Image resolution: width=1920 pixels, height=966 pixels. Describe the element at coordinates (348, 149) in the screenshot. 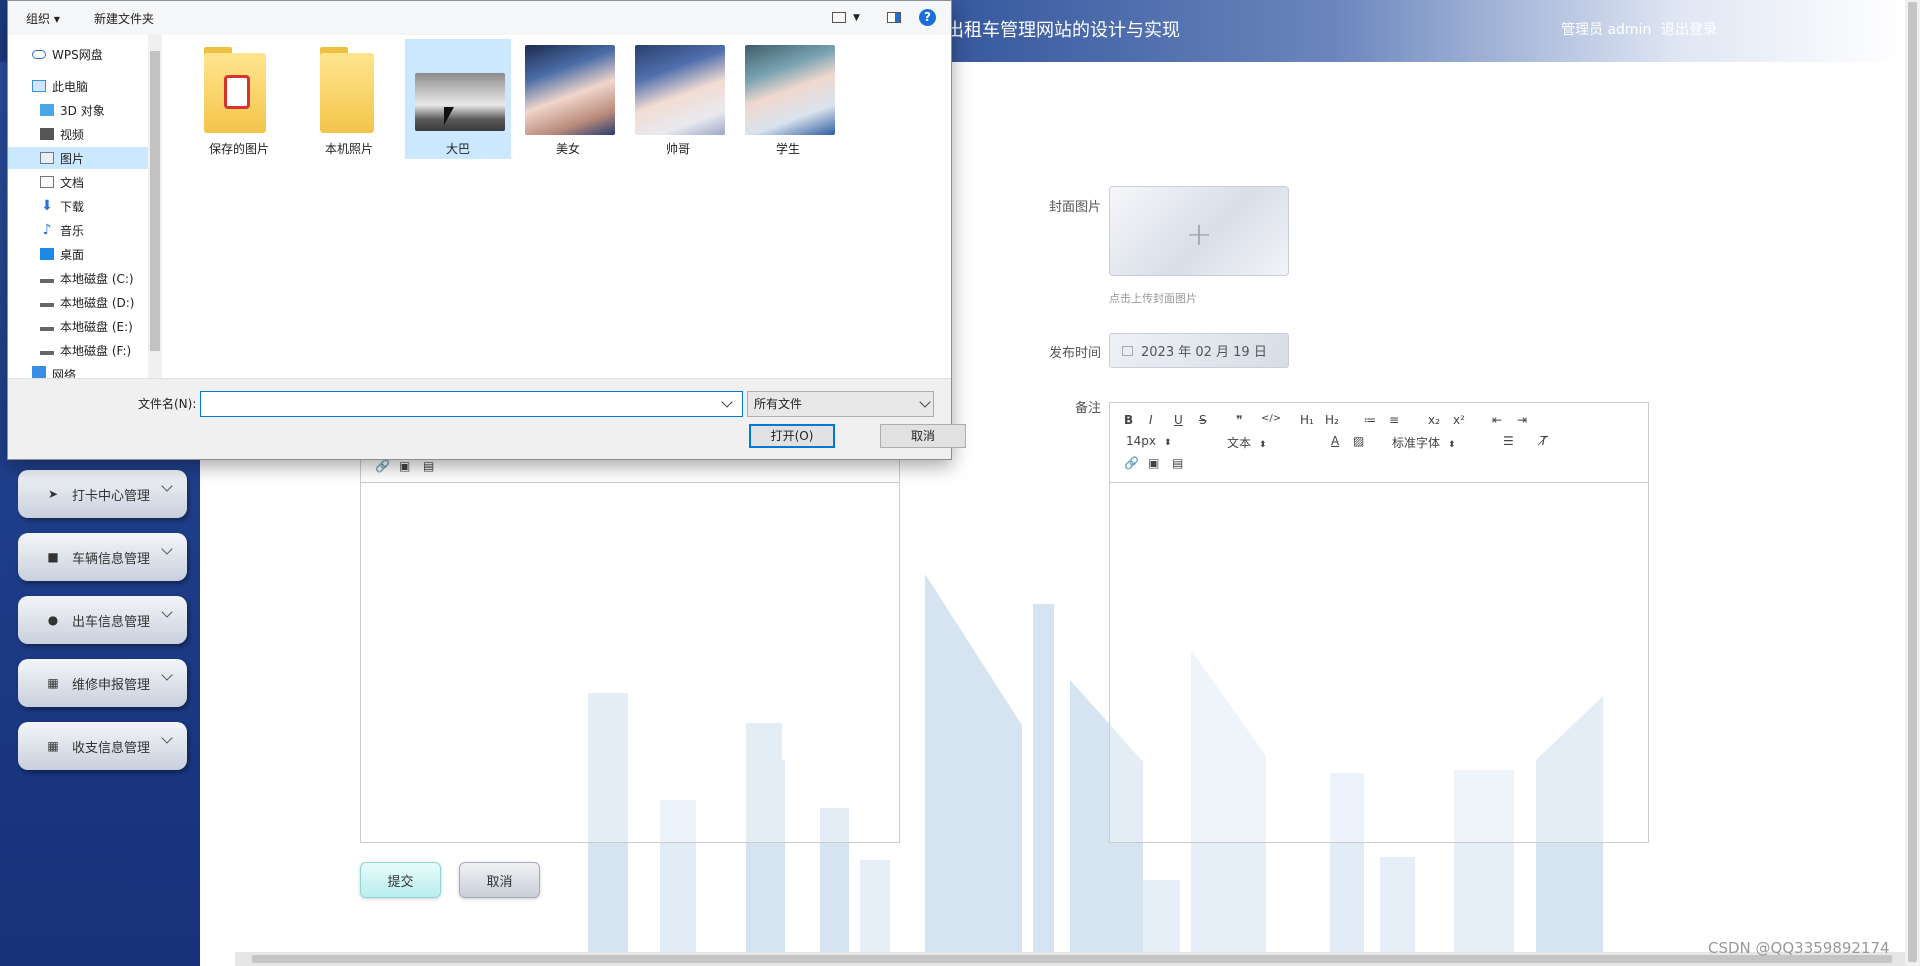

I see `file-name: 本机照片` at that location.